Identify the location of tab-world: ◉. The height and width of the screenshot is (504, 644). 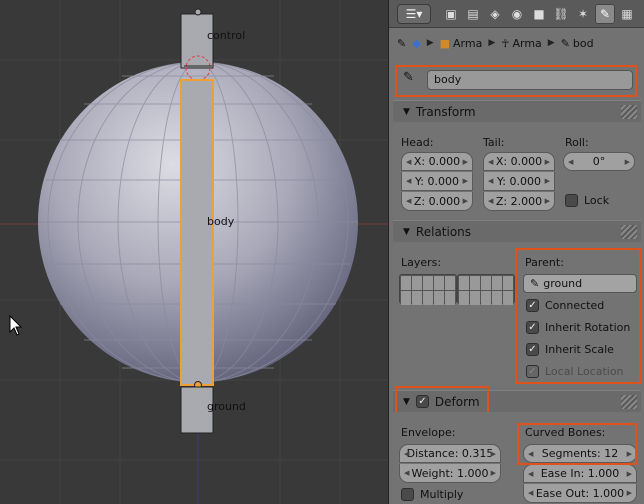
(517, 14).